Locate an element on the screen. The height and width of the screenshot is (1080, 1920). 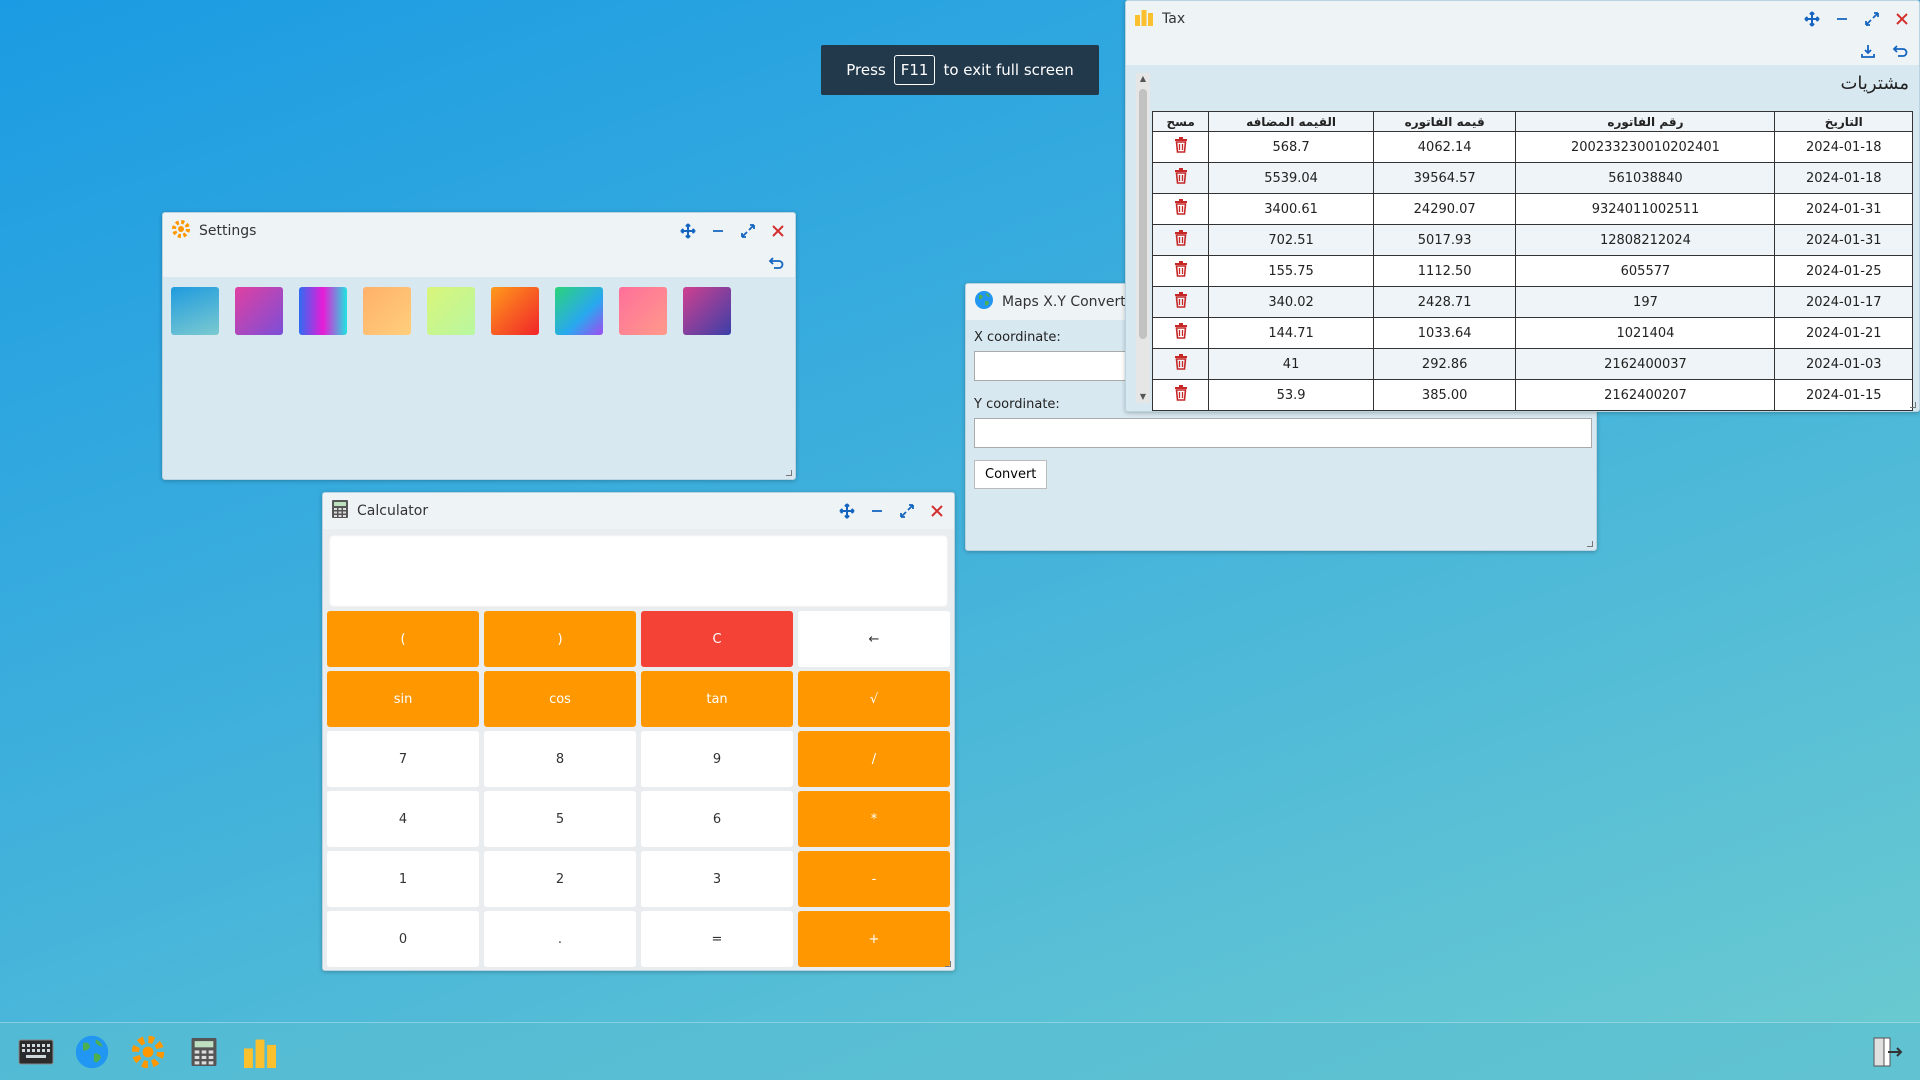
globe-icon is located at coordinates (92, 1052).